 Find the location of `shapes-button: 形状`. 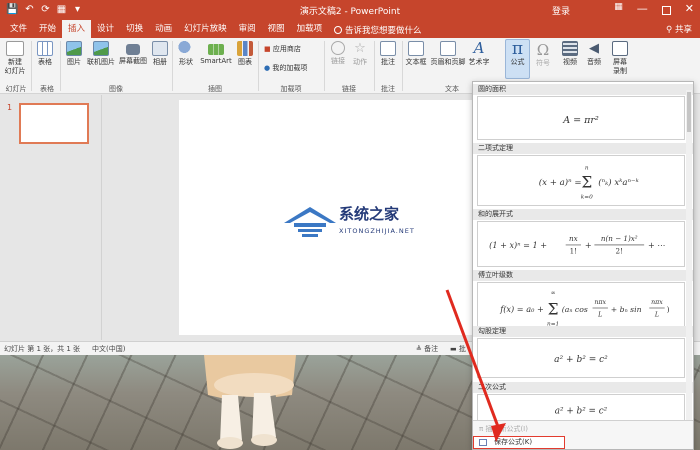

shapes-button: 形状 is located at coordinates (186, 54).